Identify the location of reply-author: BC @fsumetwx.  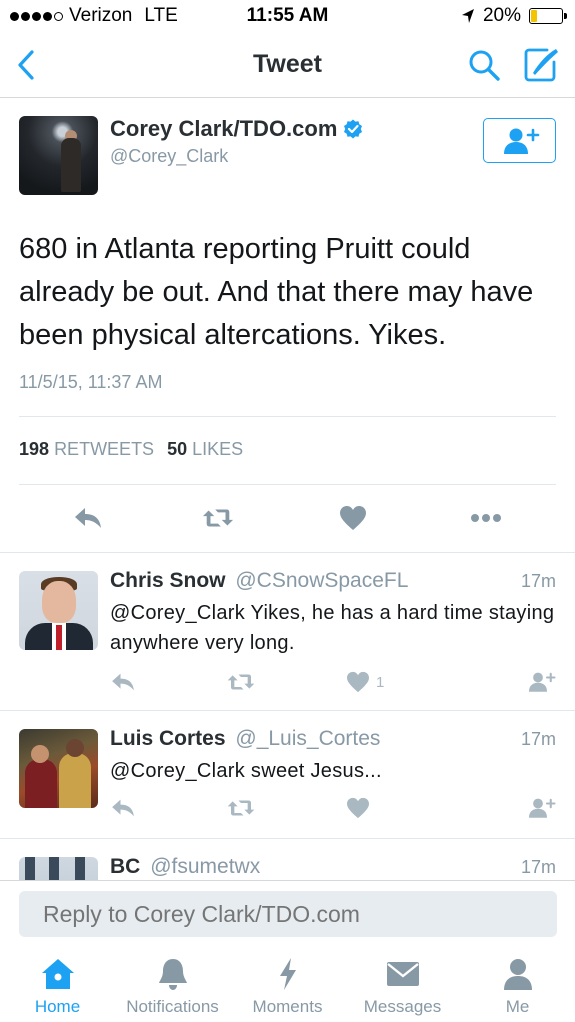
(185, 867).